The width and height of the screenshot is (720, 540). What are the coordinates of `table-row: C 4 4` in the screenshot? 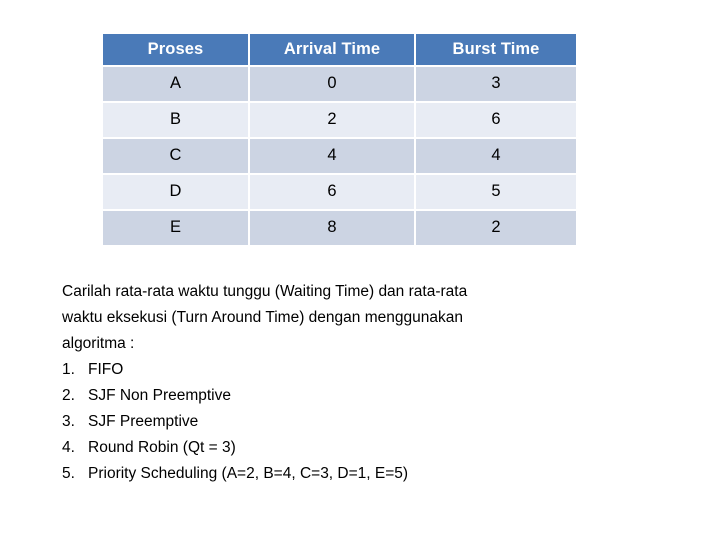 It's located at (339, 156).